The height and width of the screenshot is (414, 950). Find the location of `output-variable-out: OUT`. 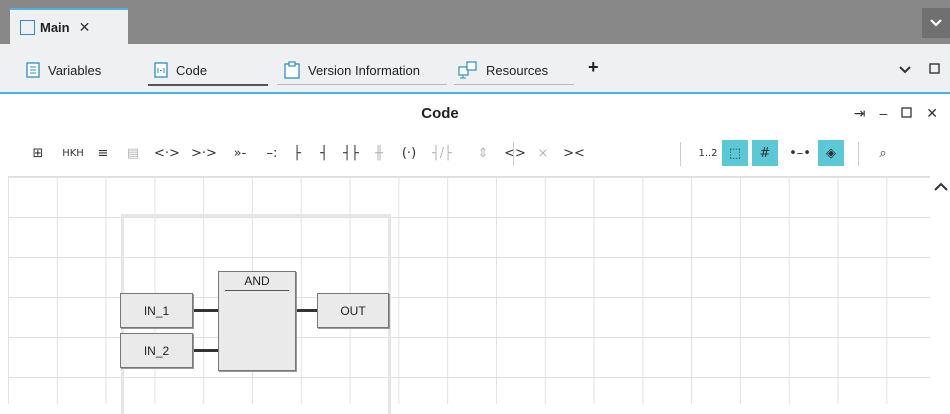

output-variable-out: OUT is located at coordinates (353, 310).